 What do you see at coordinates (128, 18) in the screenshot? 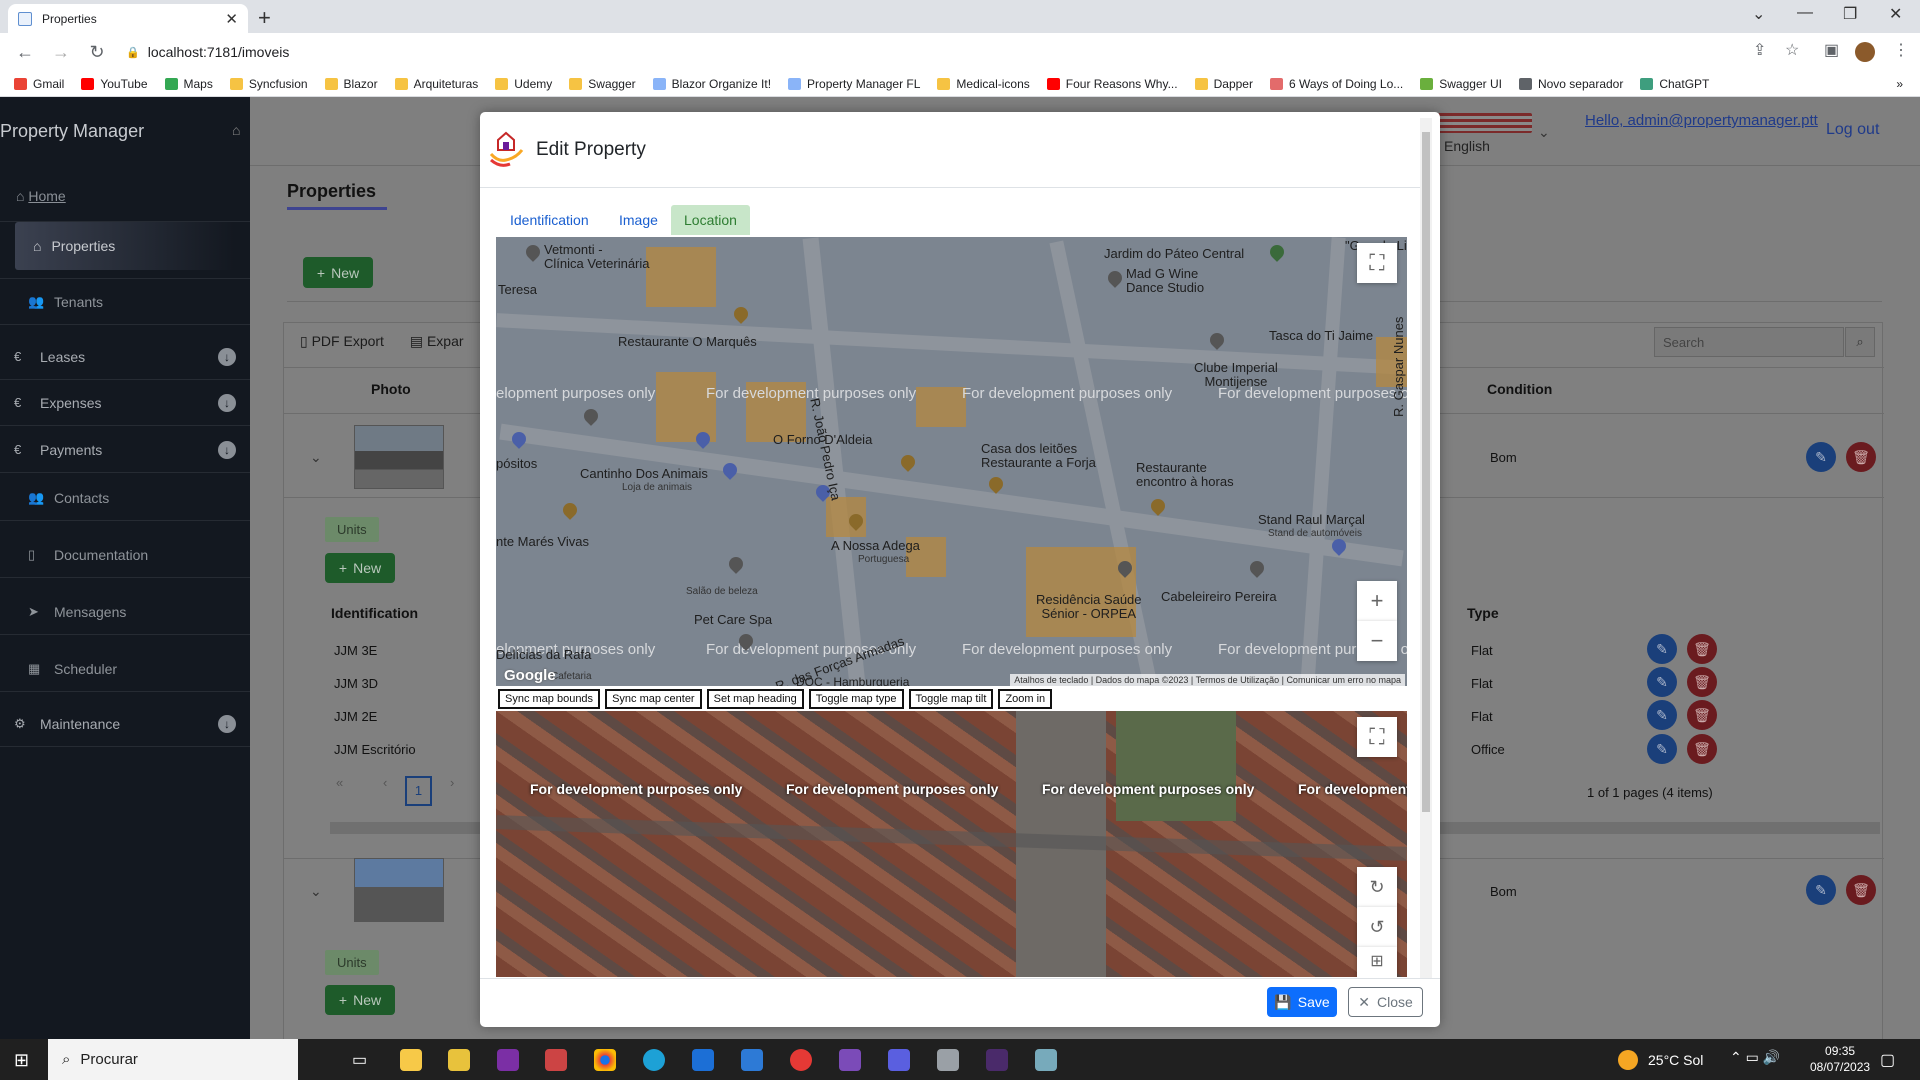
I see `browser-tab: Properties ✕` at bounding box center [128, 18].